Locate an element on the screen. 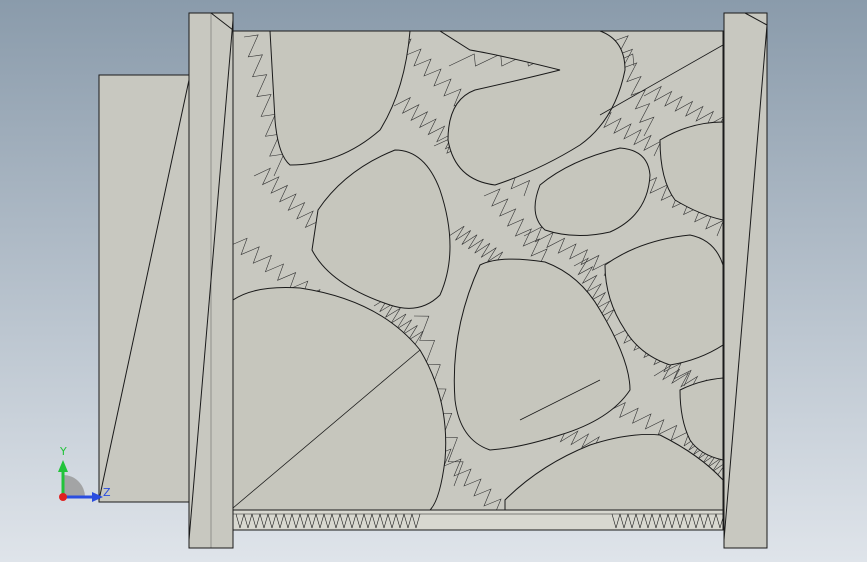  back-left-block is located at coordinates (144, 288).